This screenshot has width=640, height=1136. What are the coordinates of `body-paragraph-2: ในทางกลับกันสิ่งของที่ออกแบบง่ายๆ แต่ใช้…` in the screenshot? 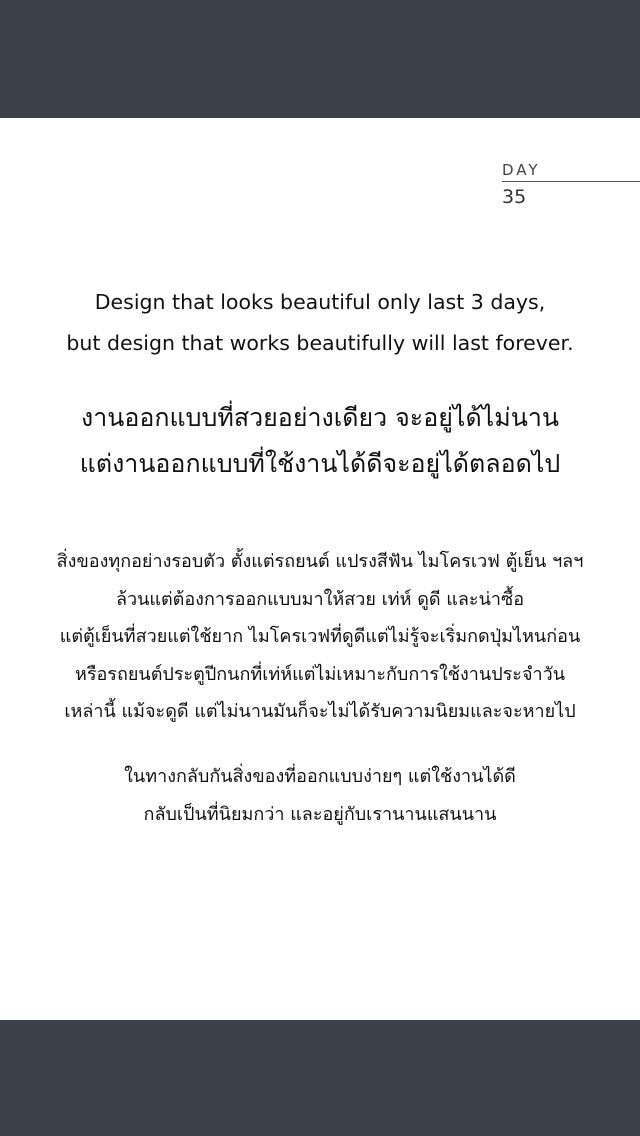 It's located at (320, 795).